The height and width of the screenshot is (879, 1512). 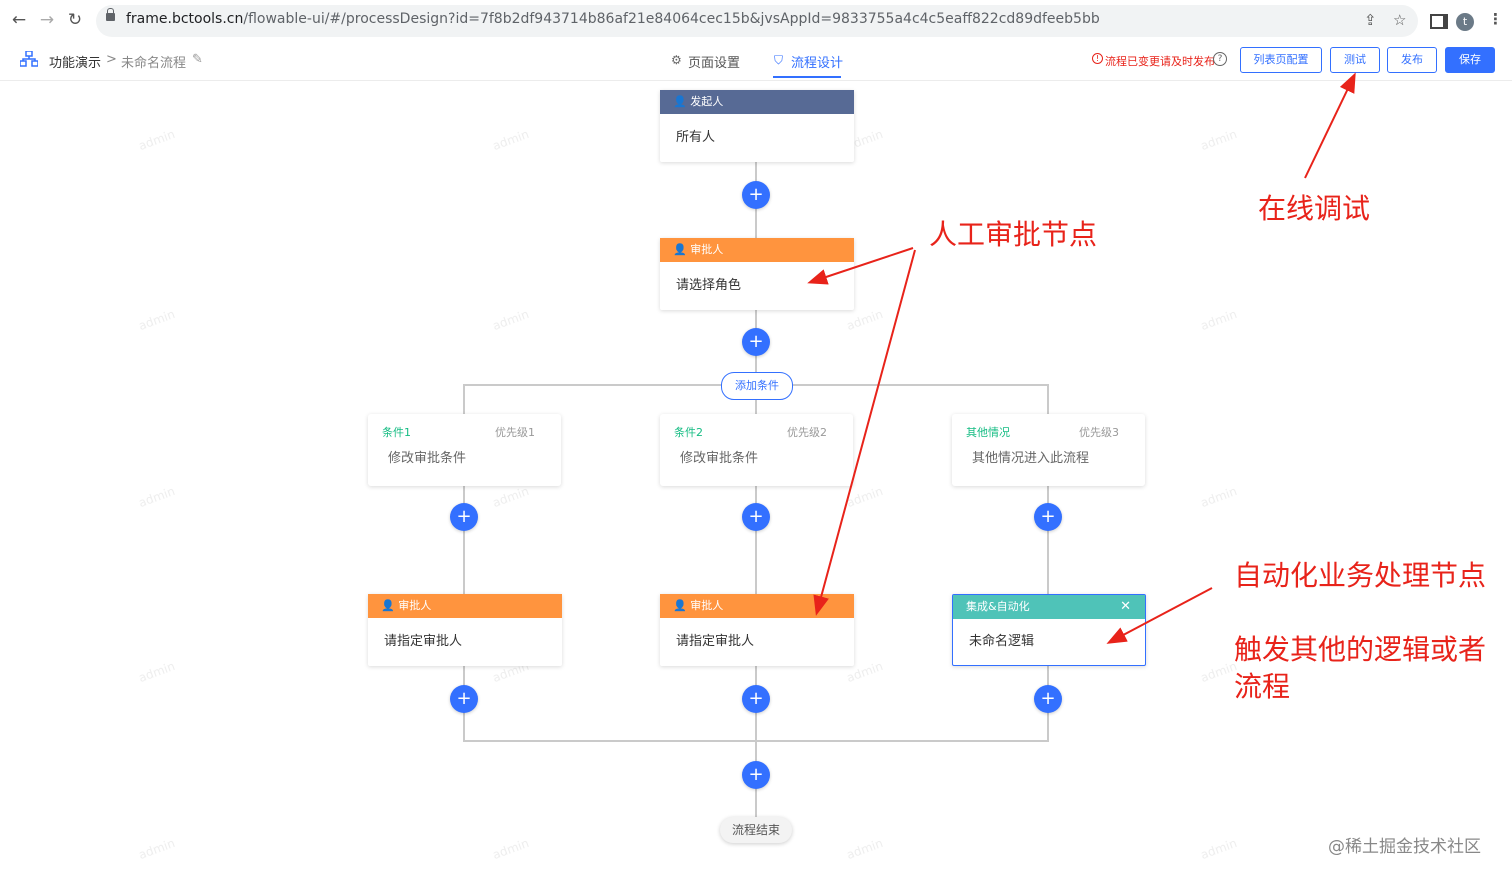 I want to click on site-watermark: @稀土掘金技术社区, so click(x=1404, y=847).